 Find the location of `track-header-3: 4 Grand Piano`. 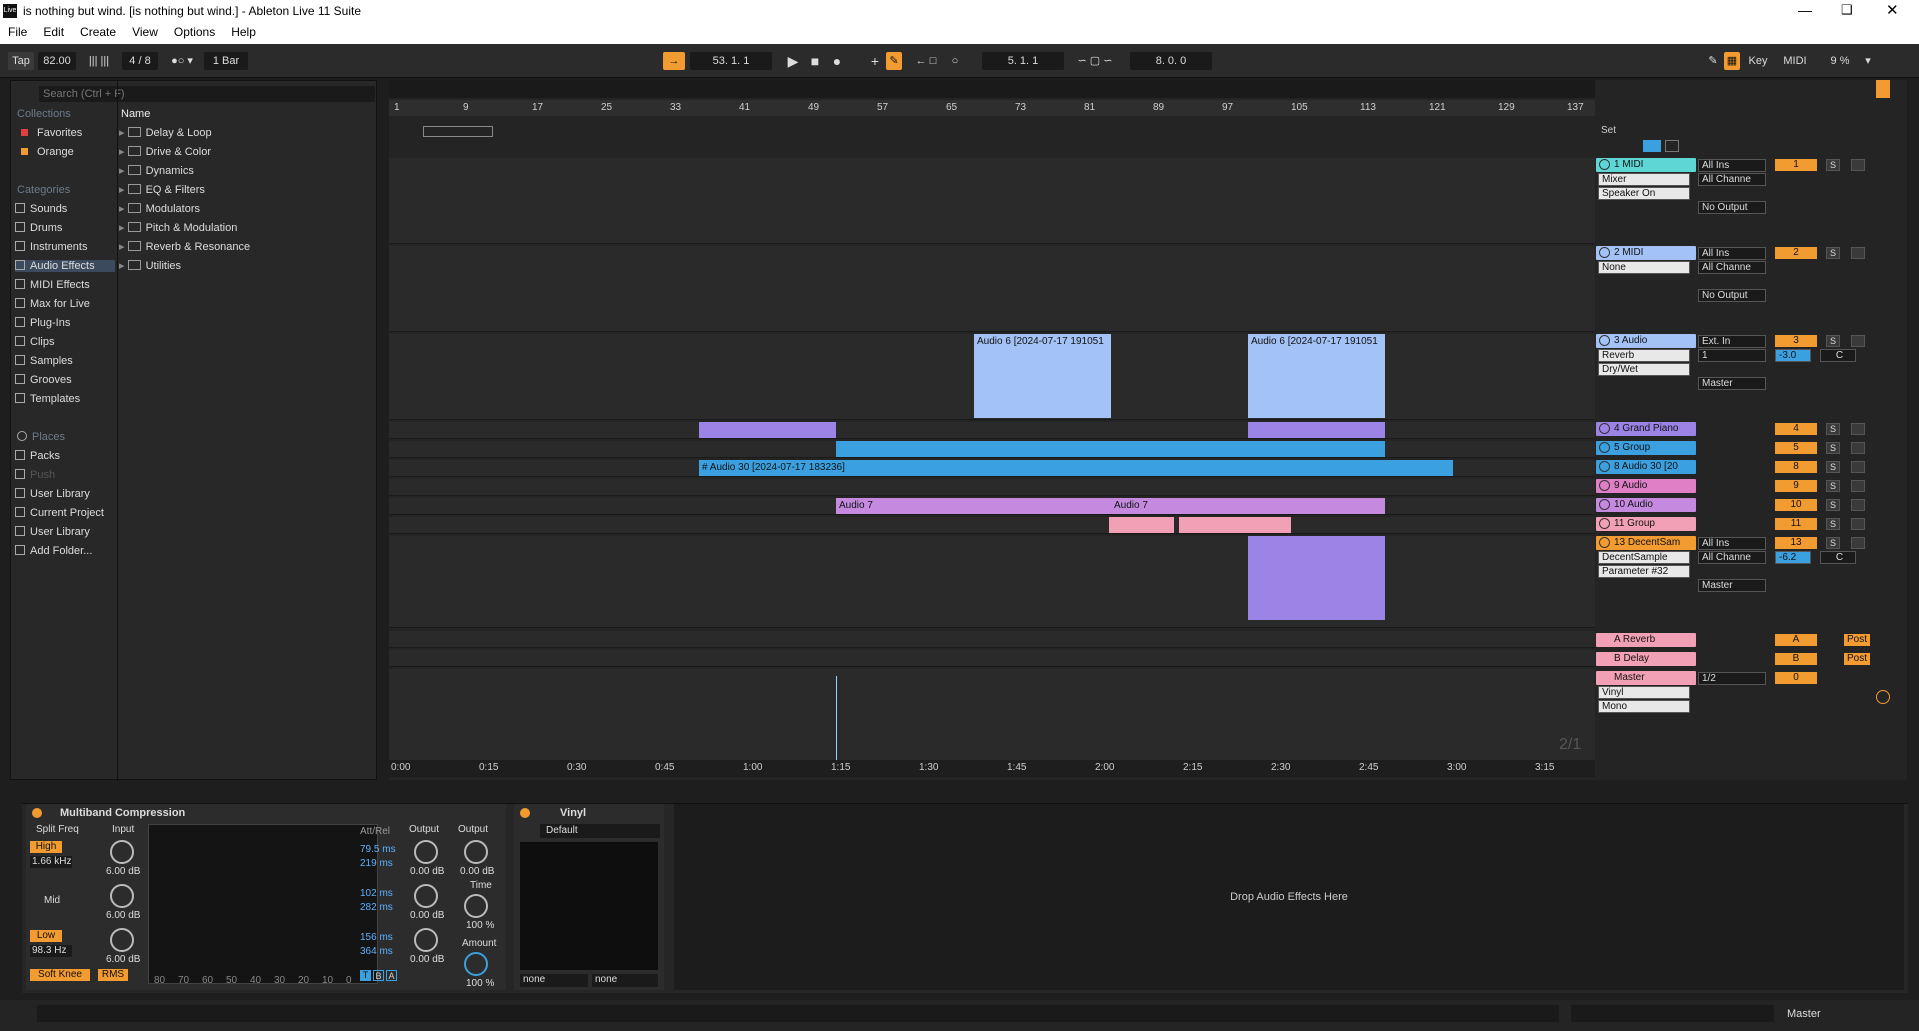

track-header-3: 4 Grand Piano is located at coordinates (1646, 429).